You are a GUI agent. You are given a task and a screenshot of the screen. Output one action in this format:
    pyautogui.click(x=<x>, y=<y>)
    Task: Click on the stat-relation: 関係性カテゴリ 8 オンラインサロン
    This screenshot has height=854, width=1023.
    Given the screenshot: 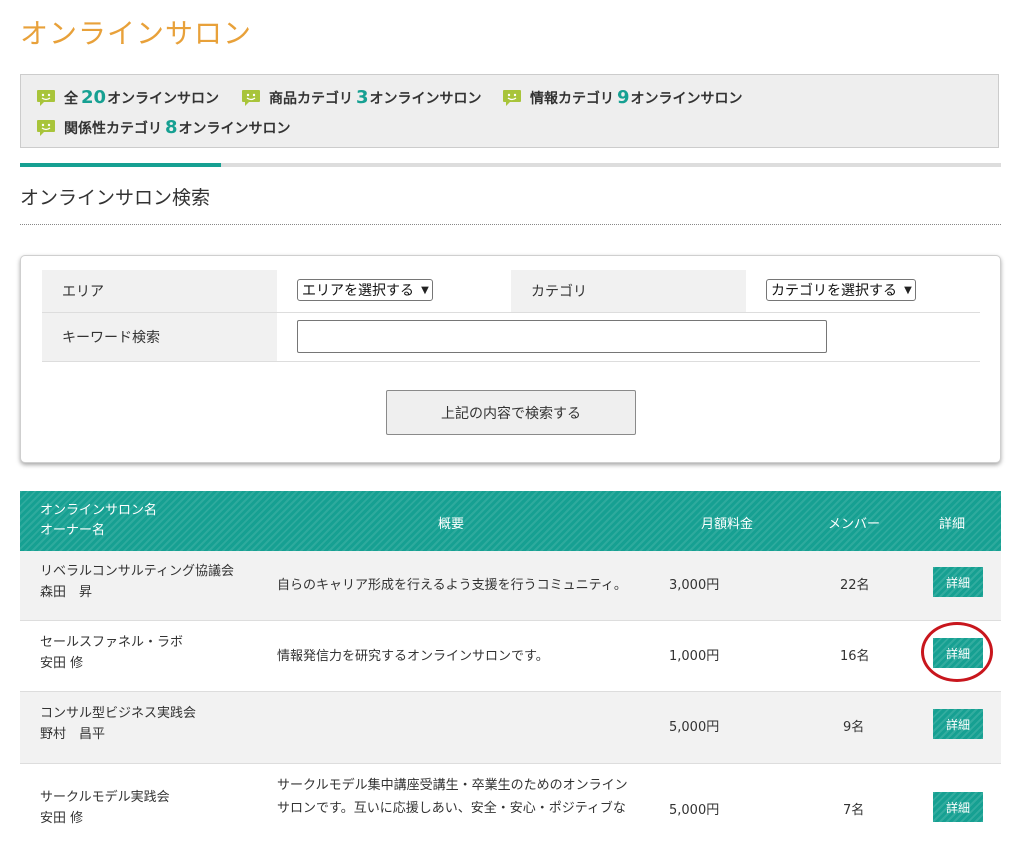 What is the action you would take?
    pyautogui.click(x=163, y=127)
    